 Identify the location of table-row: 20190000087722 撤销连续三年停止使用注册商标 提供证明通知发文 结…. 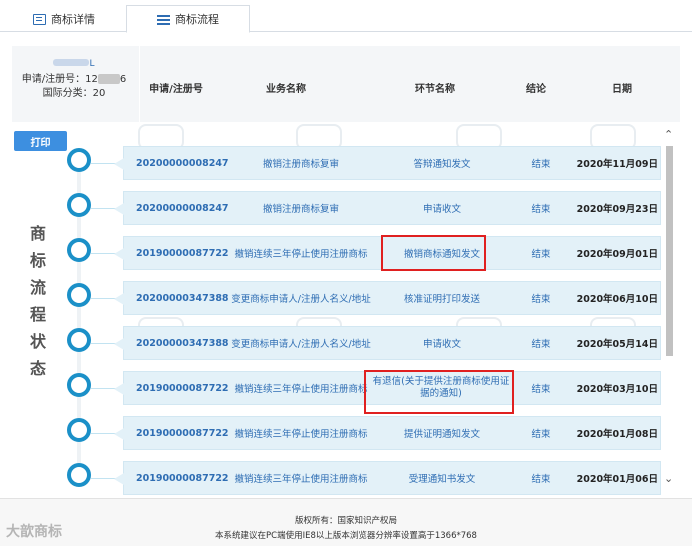
(387, 433).